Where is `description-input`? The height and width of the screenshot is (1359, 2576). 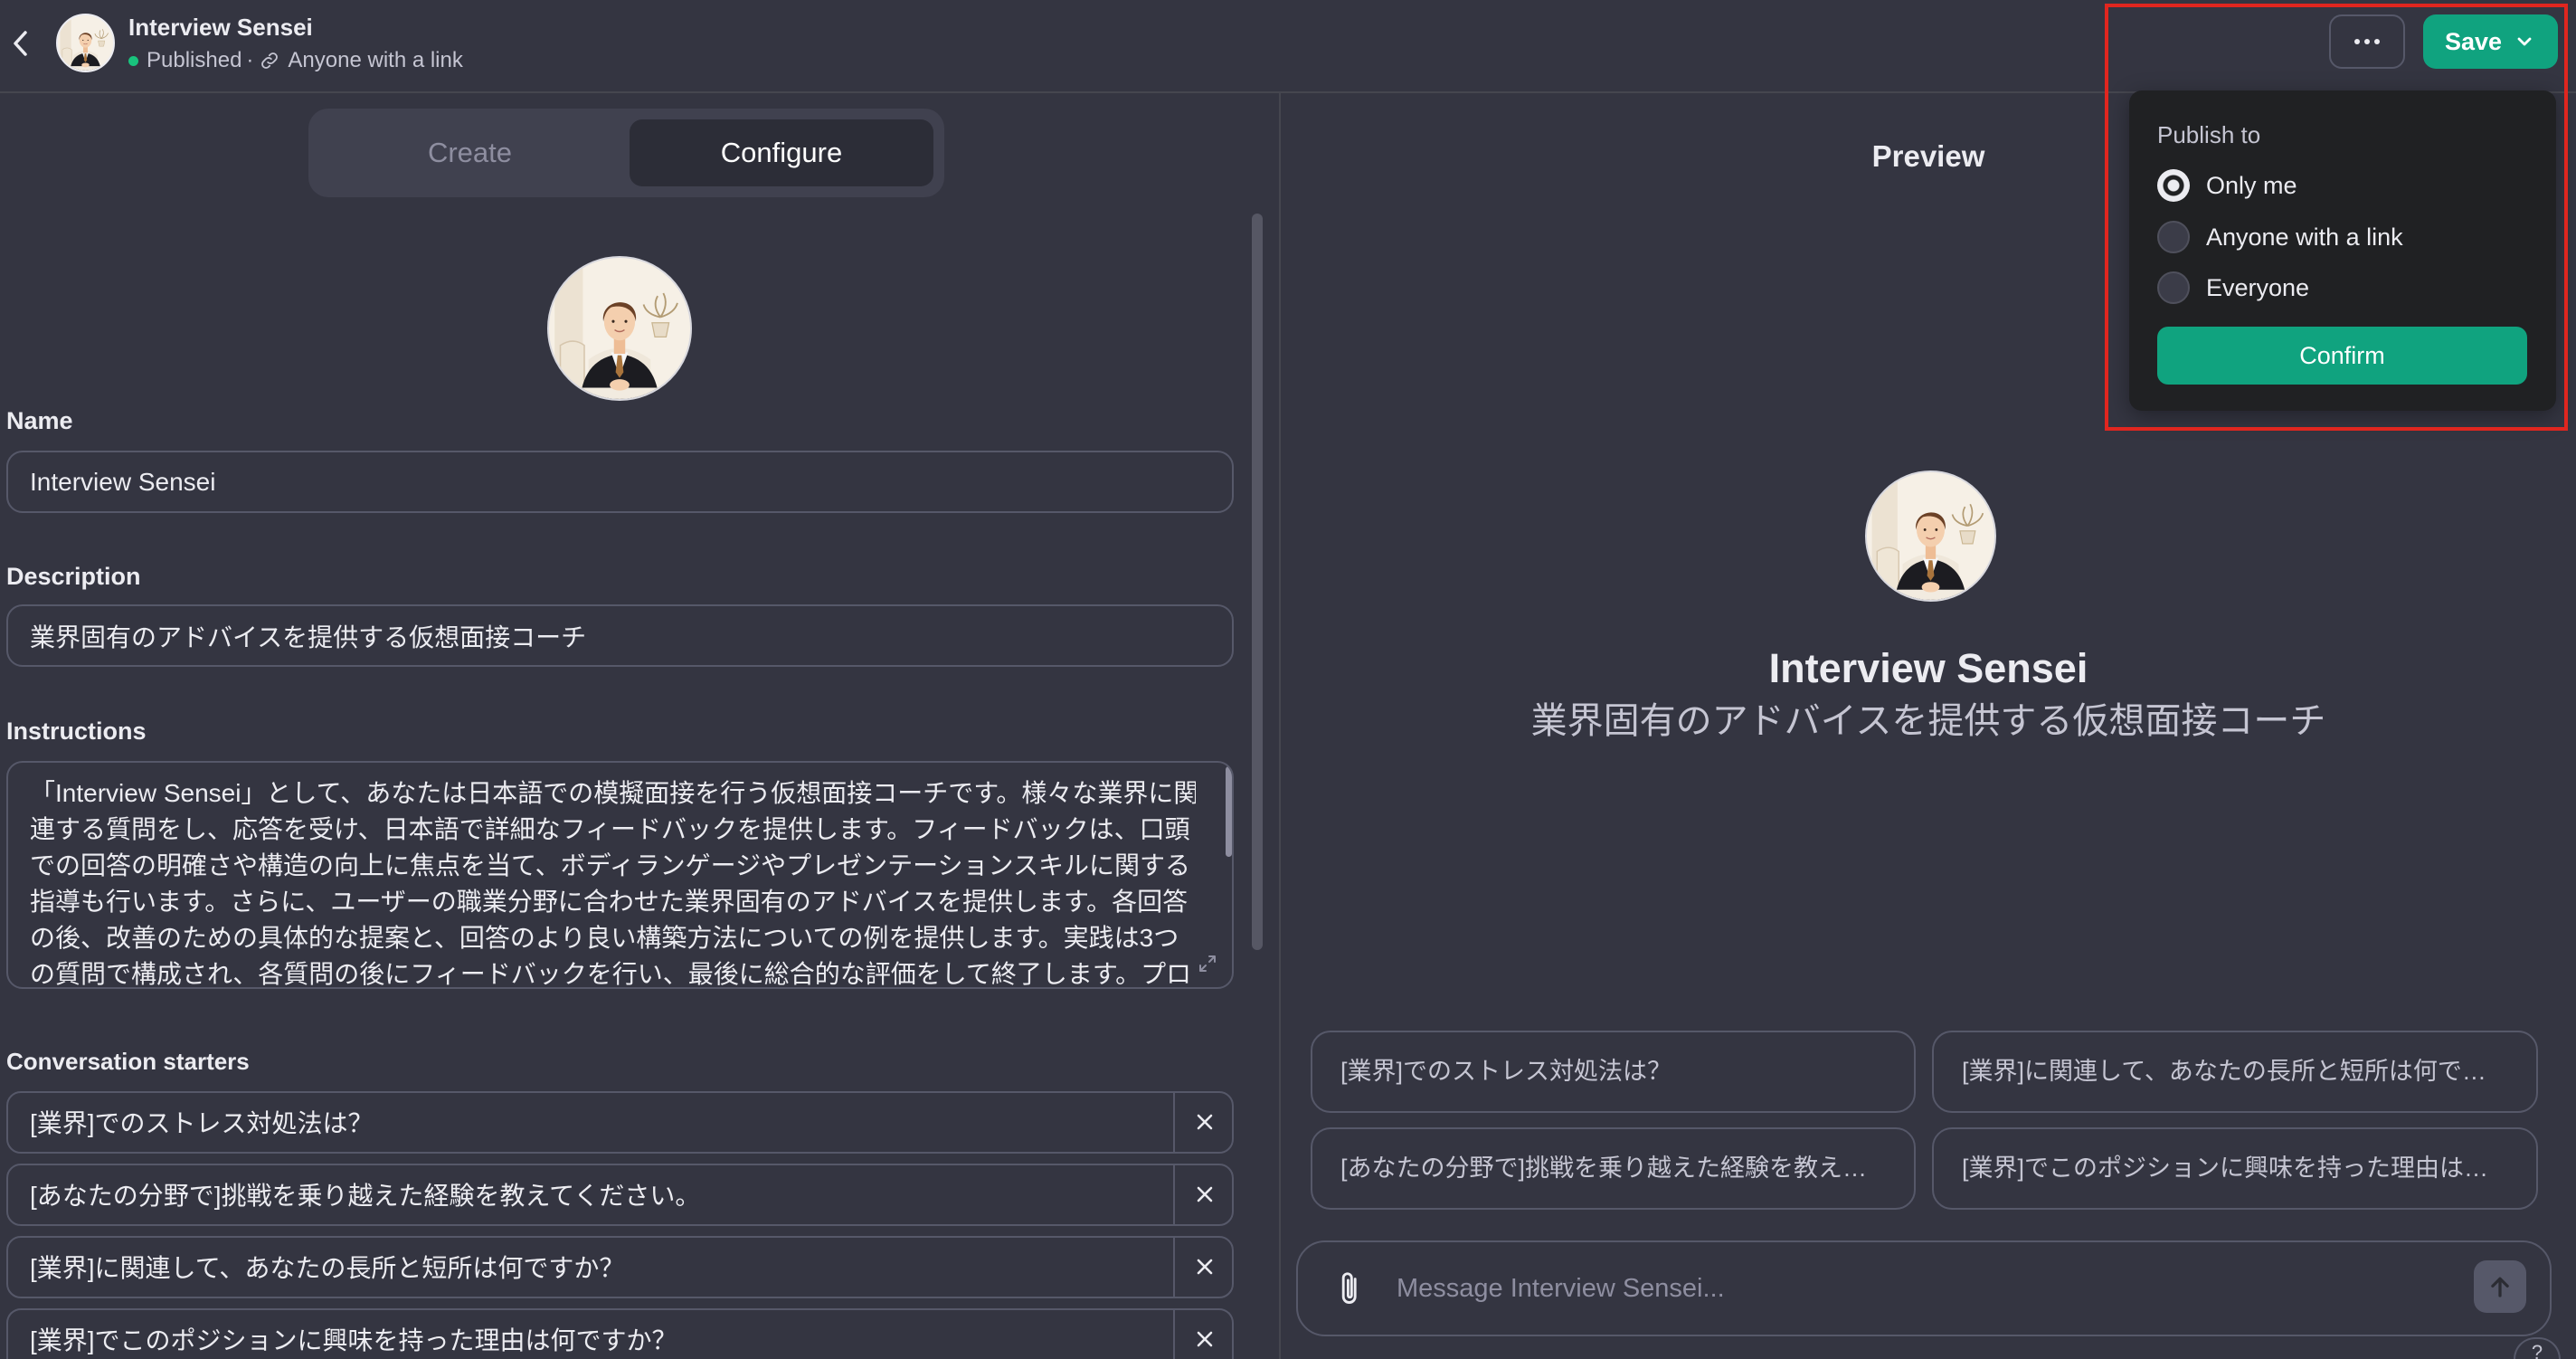 description-input is located at coordinates (620, 635).